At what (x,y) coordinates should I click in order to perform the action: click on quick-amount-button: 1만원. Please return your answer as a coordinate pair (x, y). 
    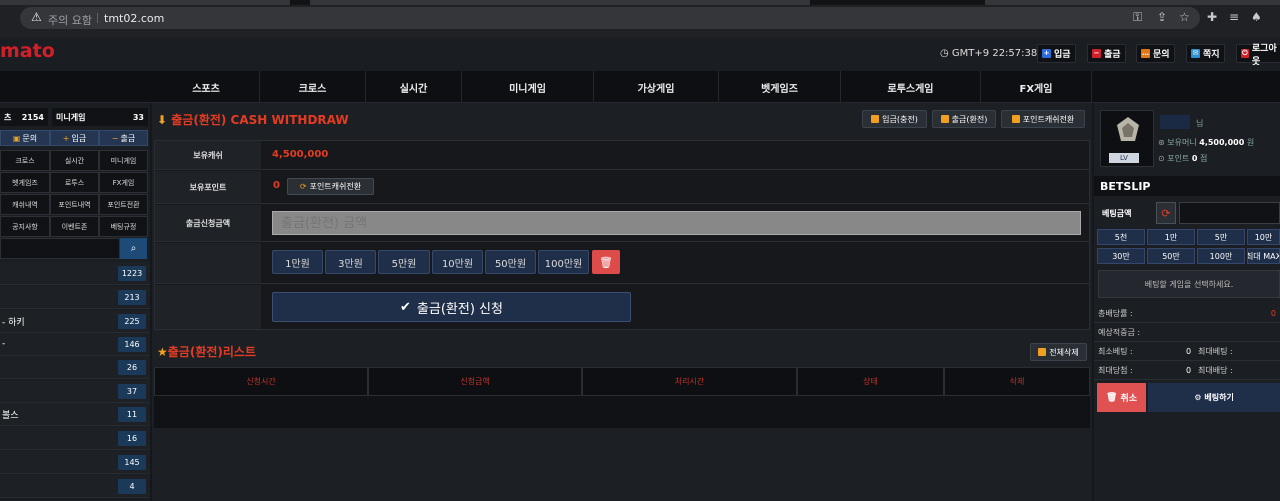
    Looking at the image, I should click on (297, 262).